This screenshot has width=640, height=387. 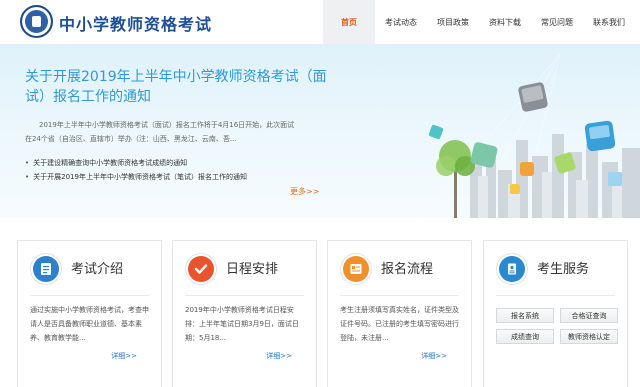 I want to click on card-title: 考生服务, so click(x=563, y=267).